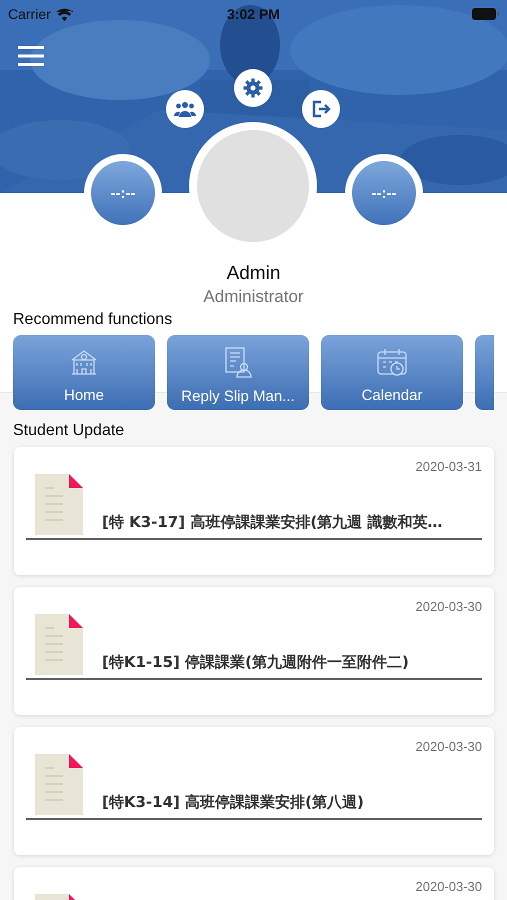 This screenshot has height=900, width=507. What do you see at coordinates (233, 802) in the screenshot?
I see `update-title: [特K3-14] 高班停課課業安排(第八週)` at bounding box center [233, 802].